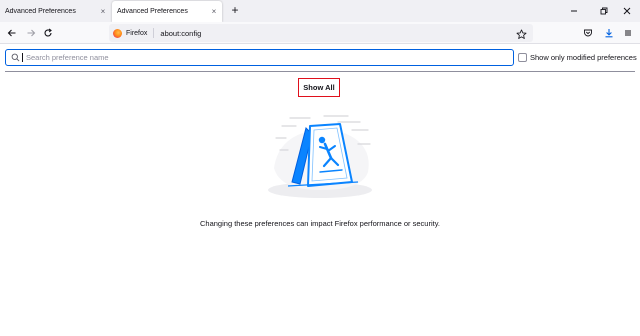  I want to click on search-icon, so click(15, 57).